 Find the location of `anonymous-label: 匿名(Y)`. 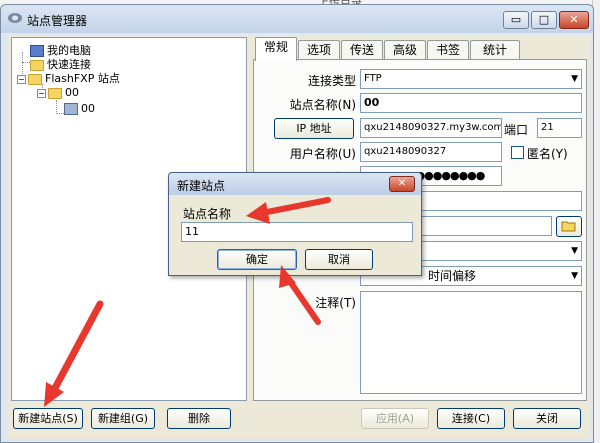

anonymous-label: 匿名(Y) is located at coordinates (547, 154).